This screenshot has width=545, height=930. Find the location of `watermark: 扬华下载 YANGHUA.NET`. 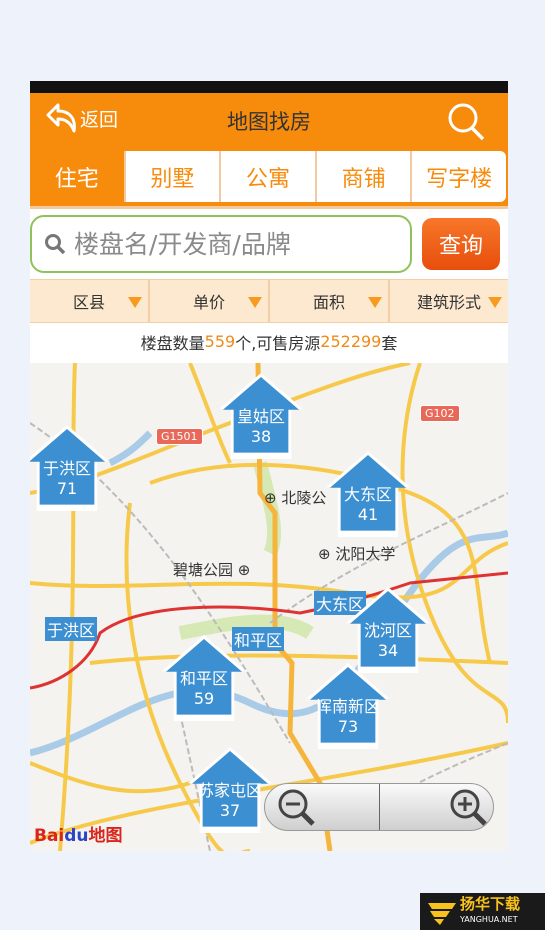

watermark: 扬华下载 YANGHUA.NET is located at coordinates (482, 911).